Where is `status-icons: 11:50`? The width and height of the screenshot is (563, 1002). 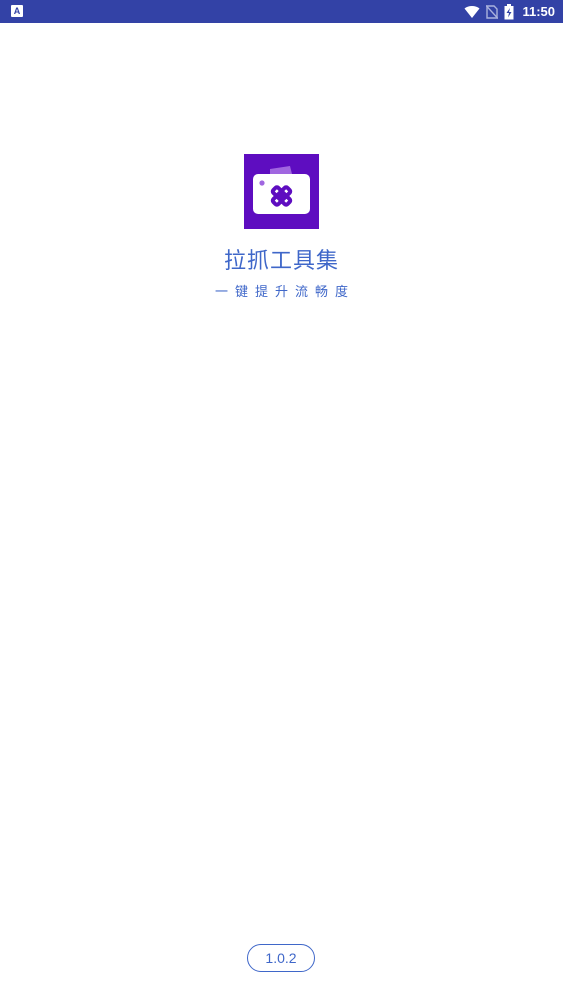
status-icons: 11:50 is located at coordinates (509, 11).